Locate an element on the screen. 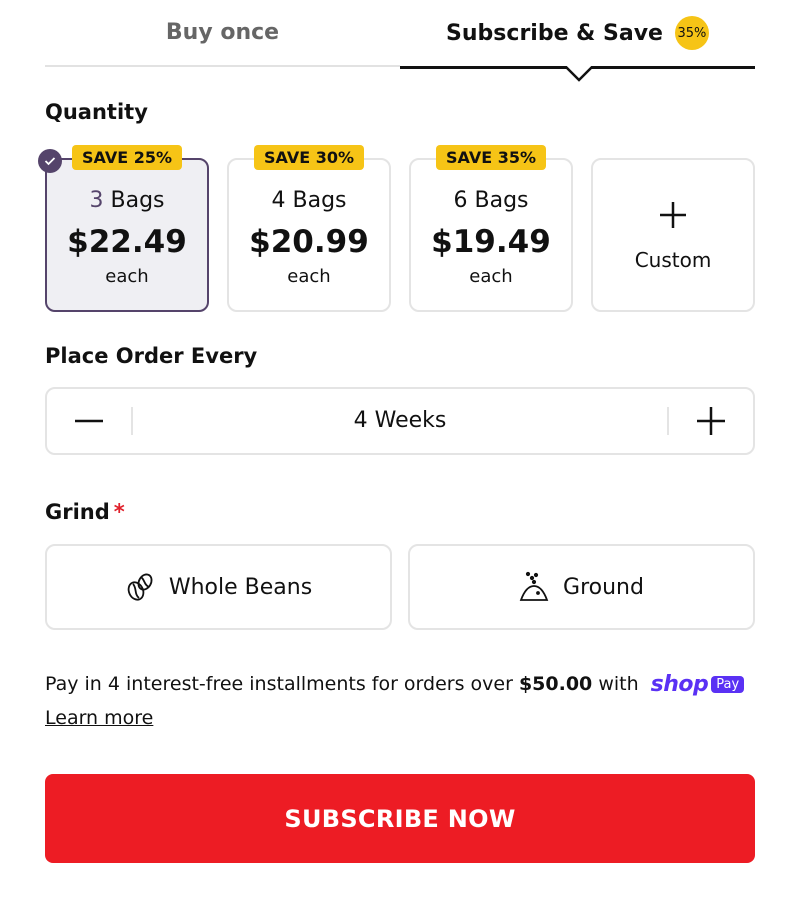 Image resolution: width=800 pixels, height=898 pixels. frequency-value: 4 Weeks is located at coordinates (400, 420).